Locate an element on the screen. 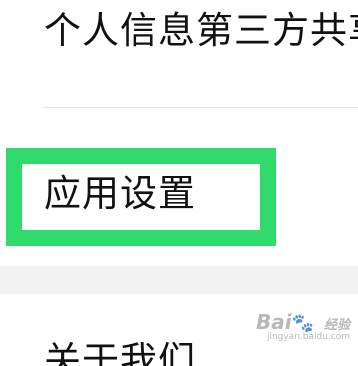 The height and width of the screenshot is (366, 358). settings-item-label: 关于我们 is located at coordinates (120, 352).